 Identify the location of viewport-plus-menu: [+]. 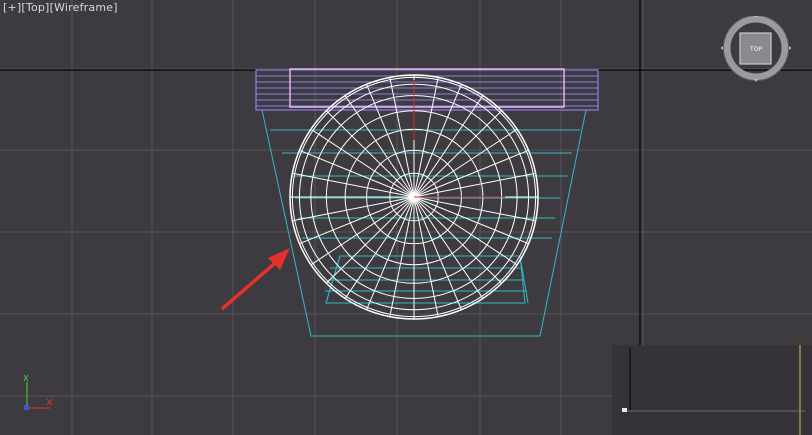
(12, 7).